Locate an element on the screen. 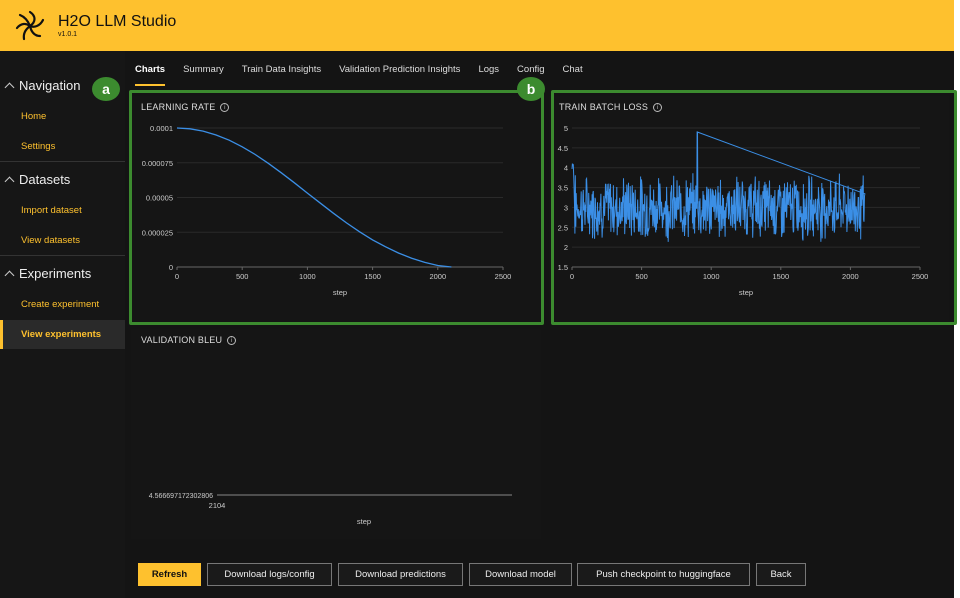 This screenshot has width=960, height=598. tab-chat: Chat is located at coordinates (573, 75).